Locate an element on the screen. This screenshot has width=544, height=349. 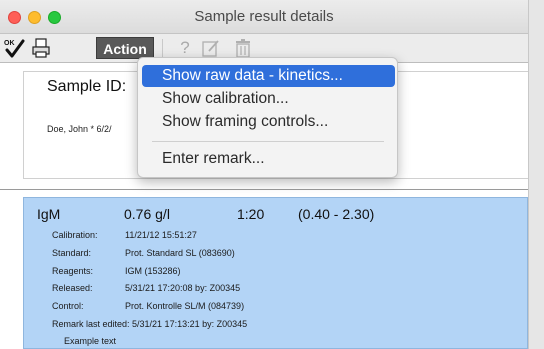
checkmark-ok-icon: OK is located at coordinates (14, 48).